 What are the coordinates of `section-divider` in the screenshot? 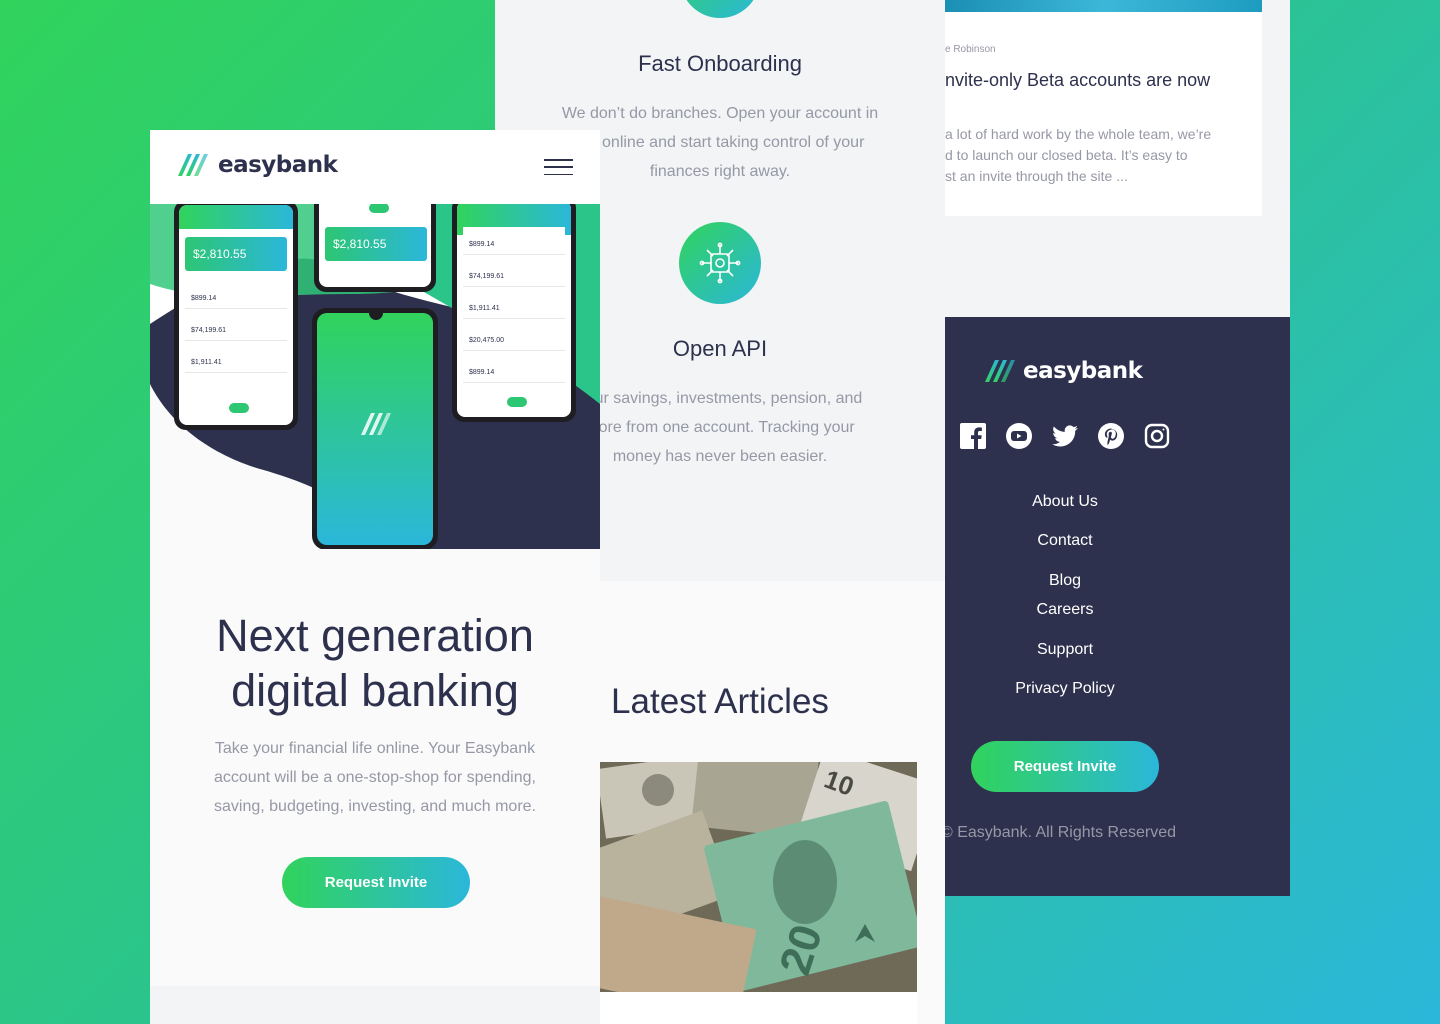 It's located at (375, 1005).